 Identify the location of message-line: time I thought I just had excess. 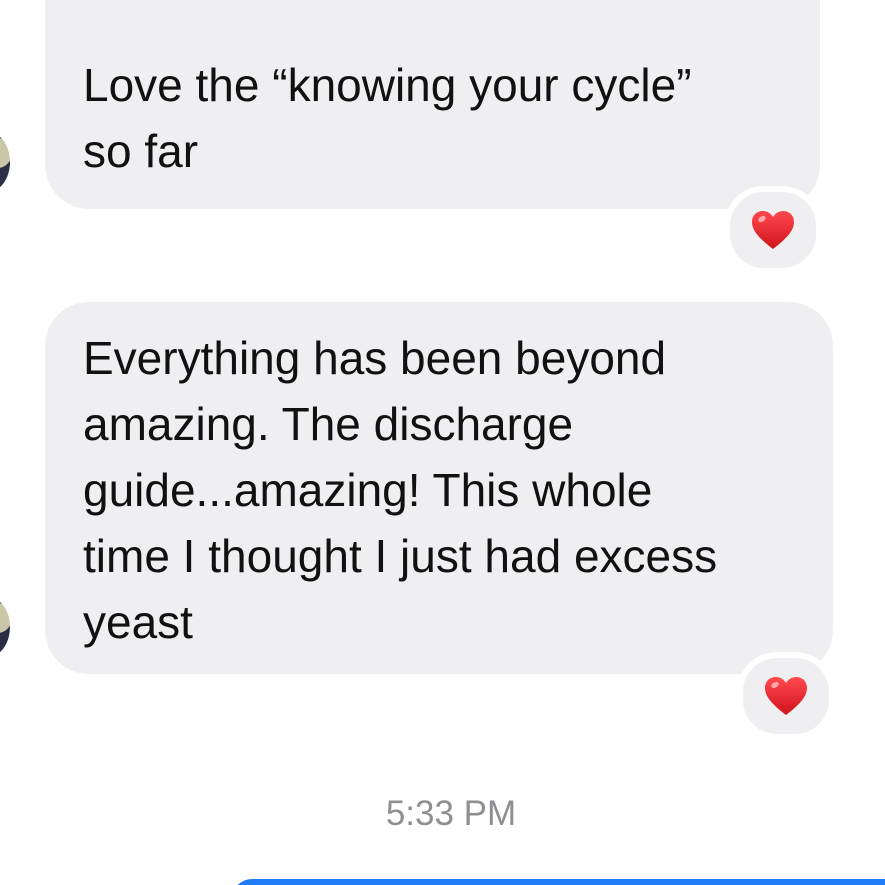
(400, 556).